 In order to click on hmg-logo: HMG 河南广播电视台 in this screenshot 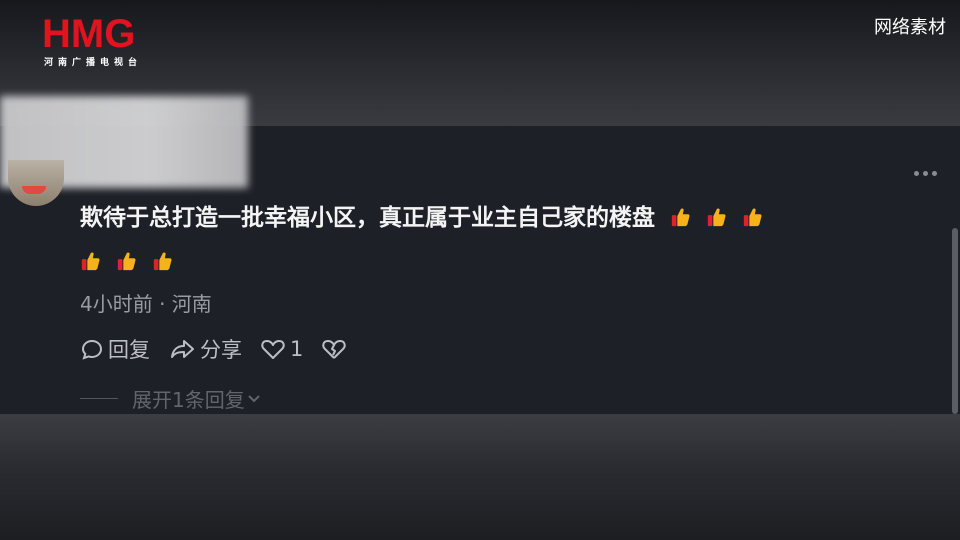, I will do `click(101, 43)`.